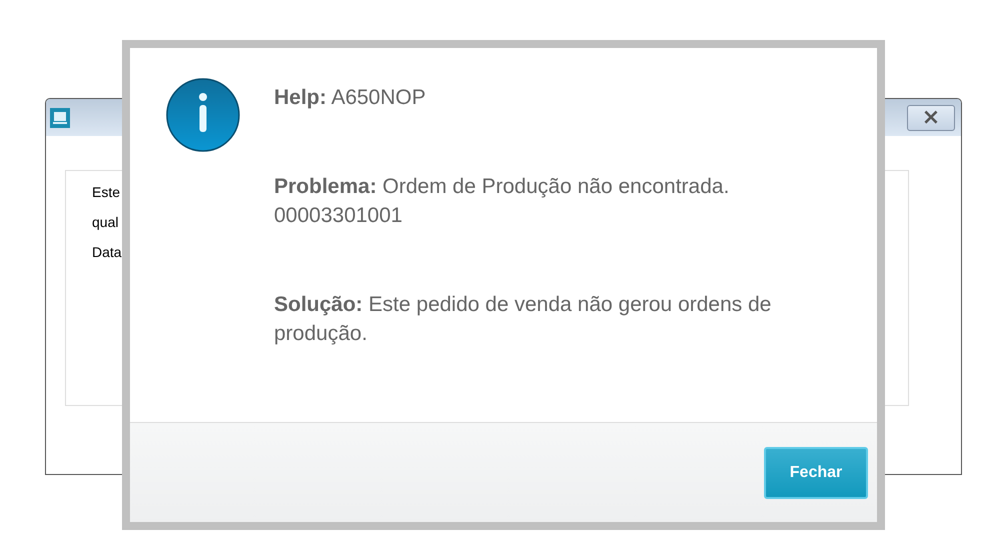 The width and height of the screenshot is (998, 553). What do you see at coordinates (203, 115) in the screenshot?
I see `info-icon` at bounding box center [203, 115].